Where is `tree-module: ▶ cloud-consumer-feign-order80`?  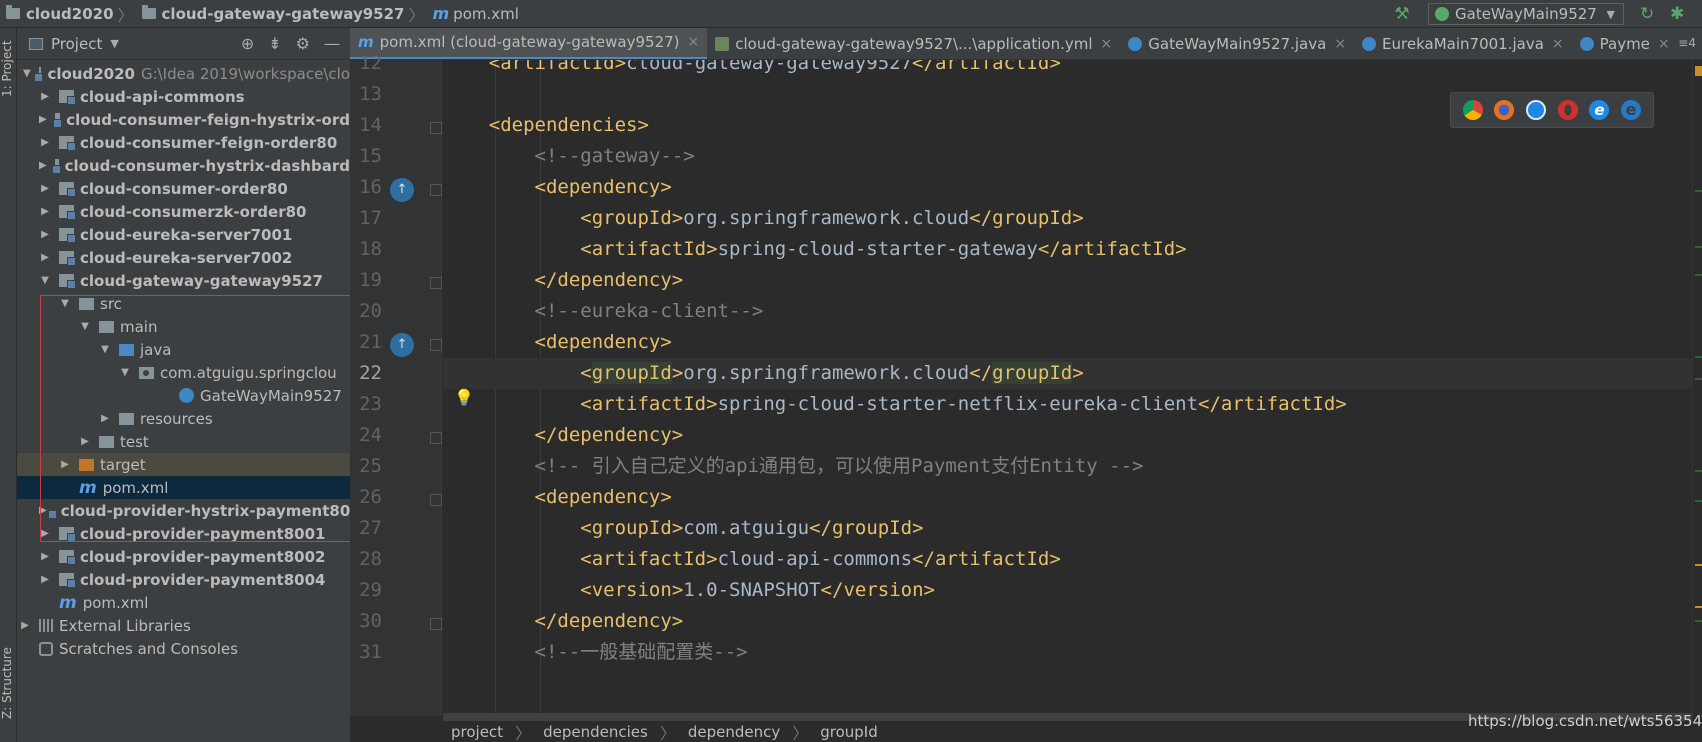 tree-module: ▶ cloud-consumer-feign-order80 is located at coordinates (183, 142).